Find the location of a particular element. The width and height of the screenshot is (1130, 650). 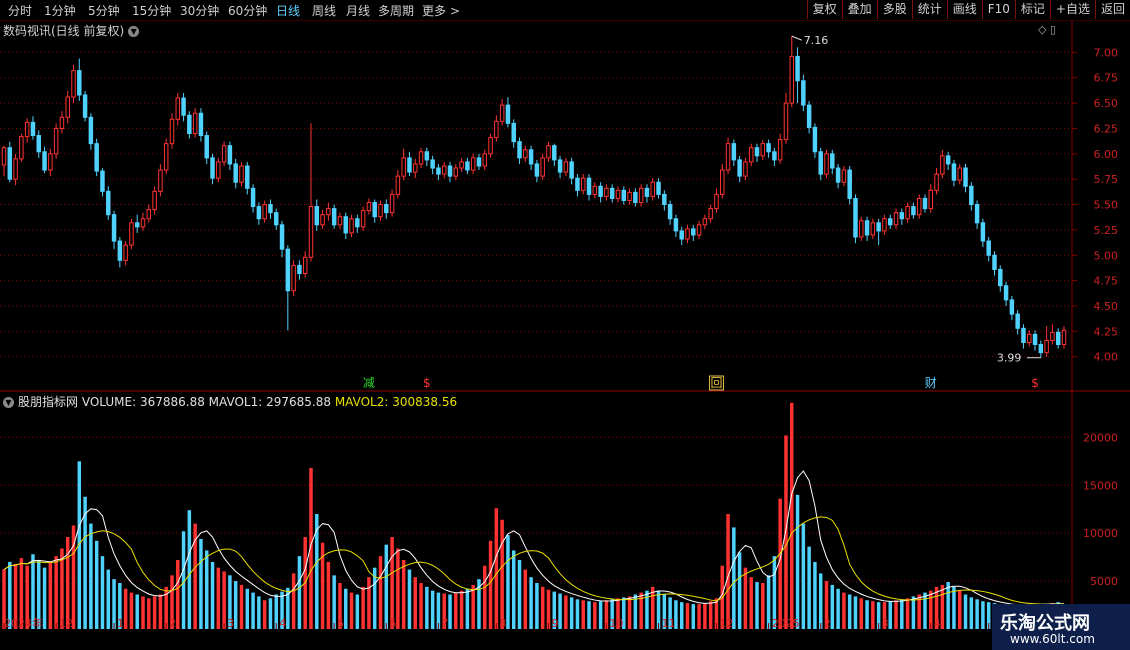

toolbar-statistics-button: 统计 is located at coordinates (929, 9).